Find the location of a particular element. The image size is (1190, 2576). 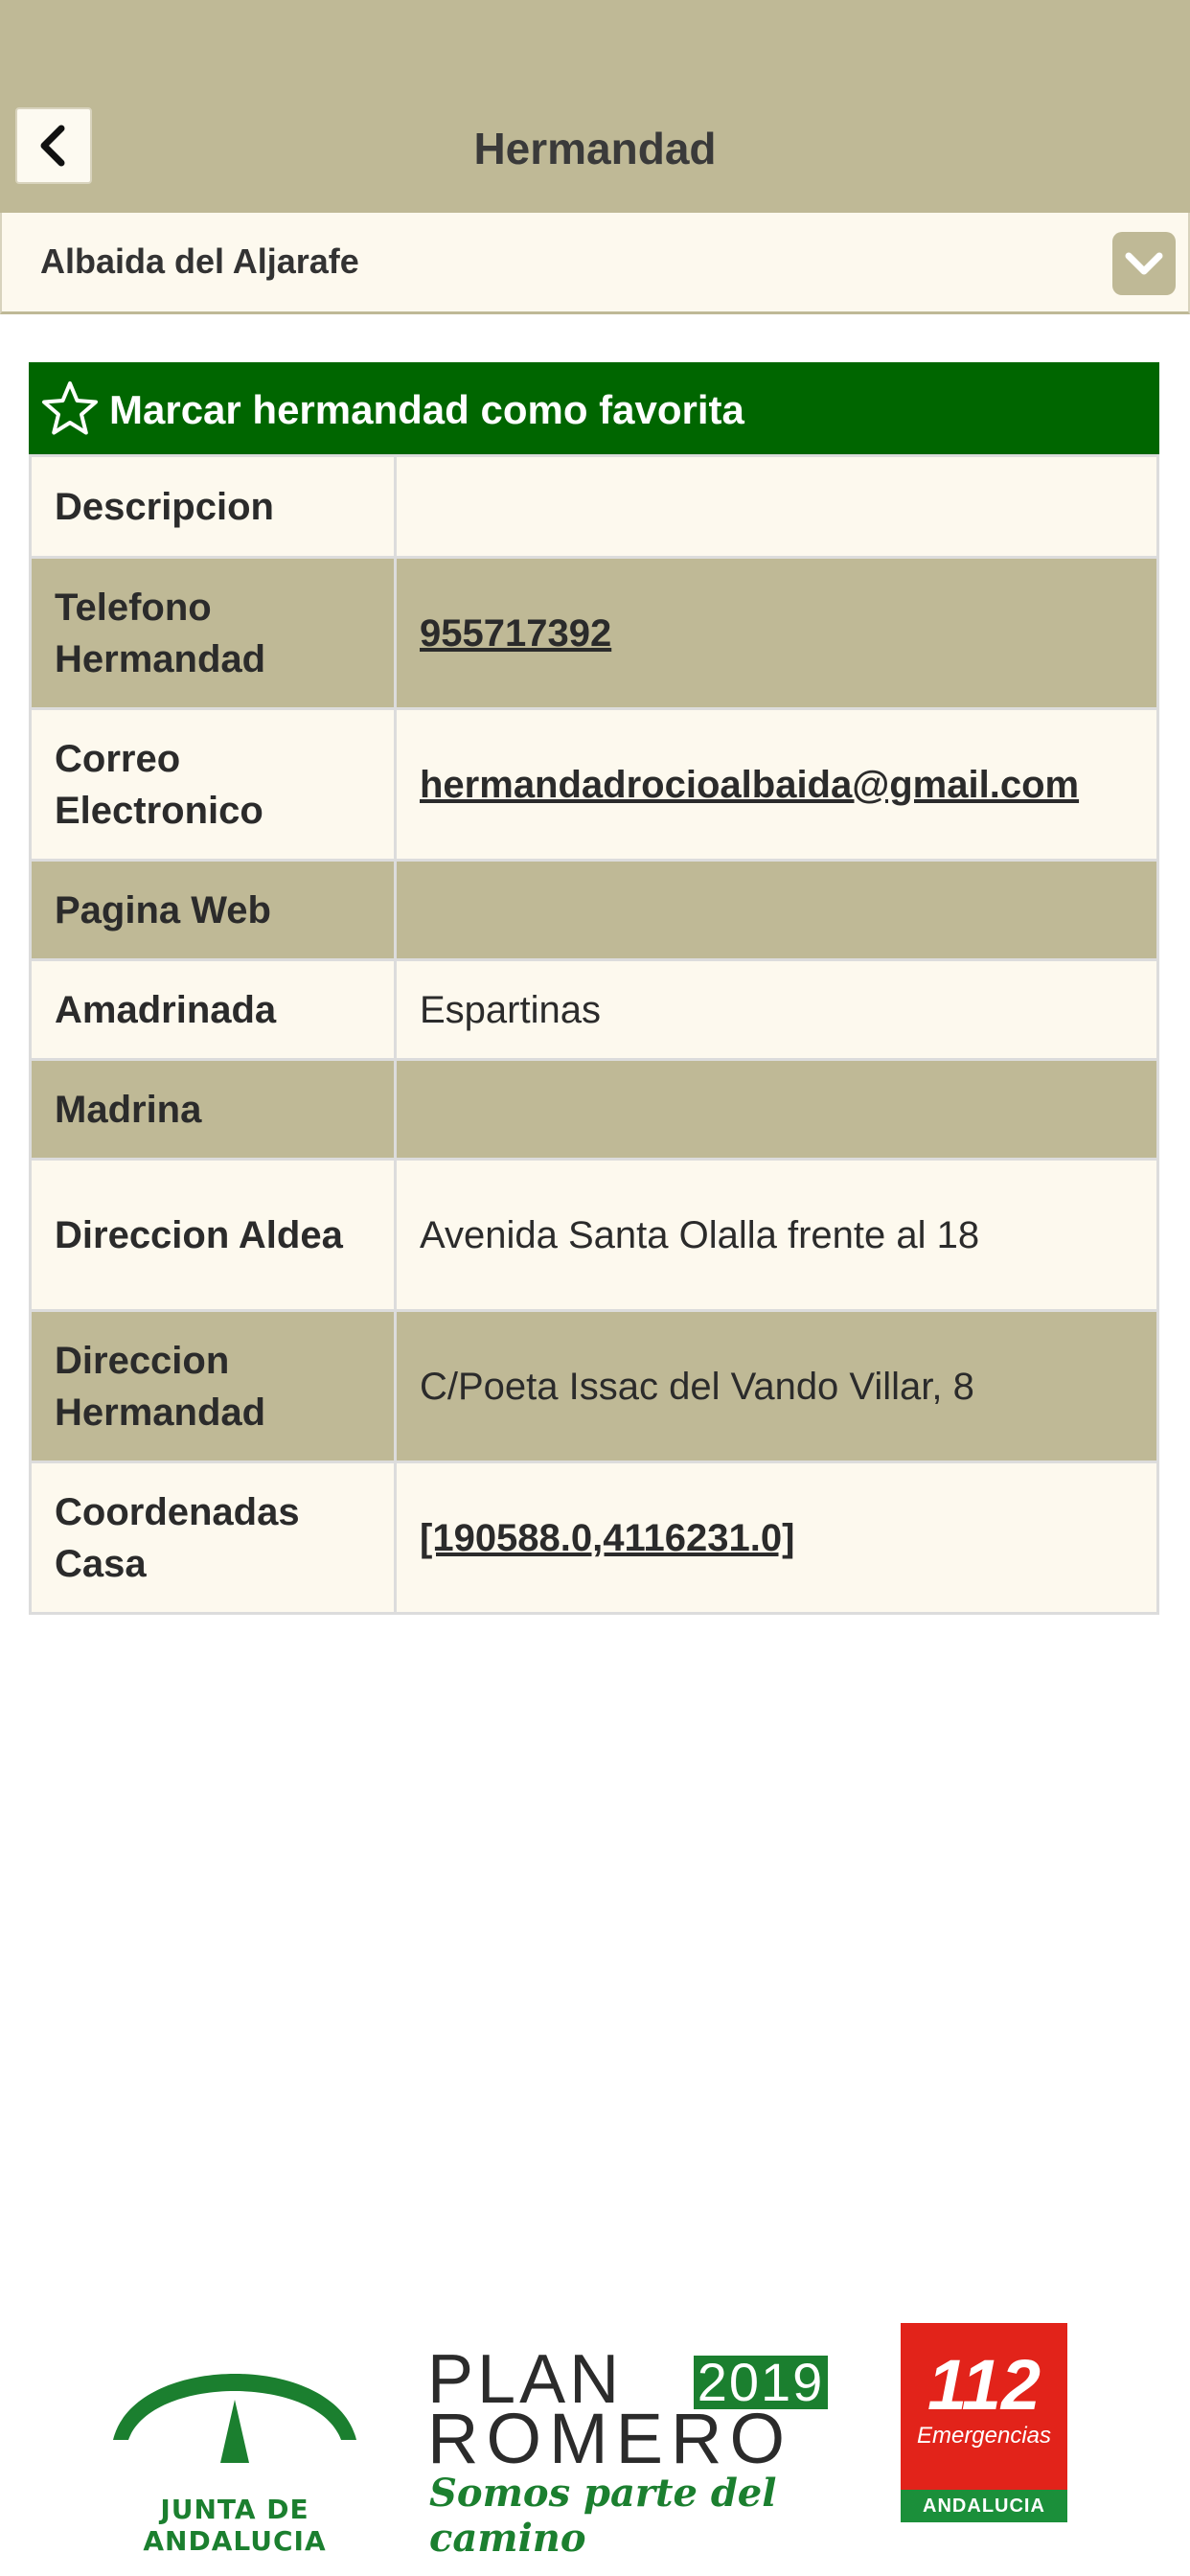

row-value: hermandadrocioalbaida@gmail.com is located at coordinates (777, 784).